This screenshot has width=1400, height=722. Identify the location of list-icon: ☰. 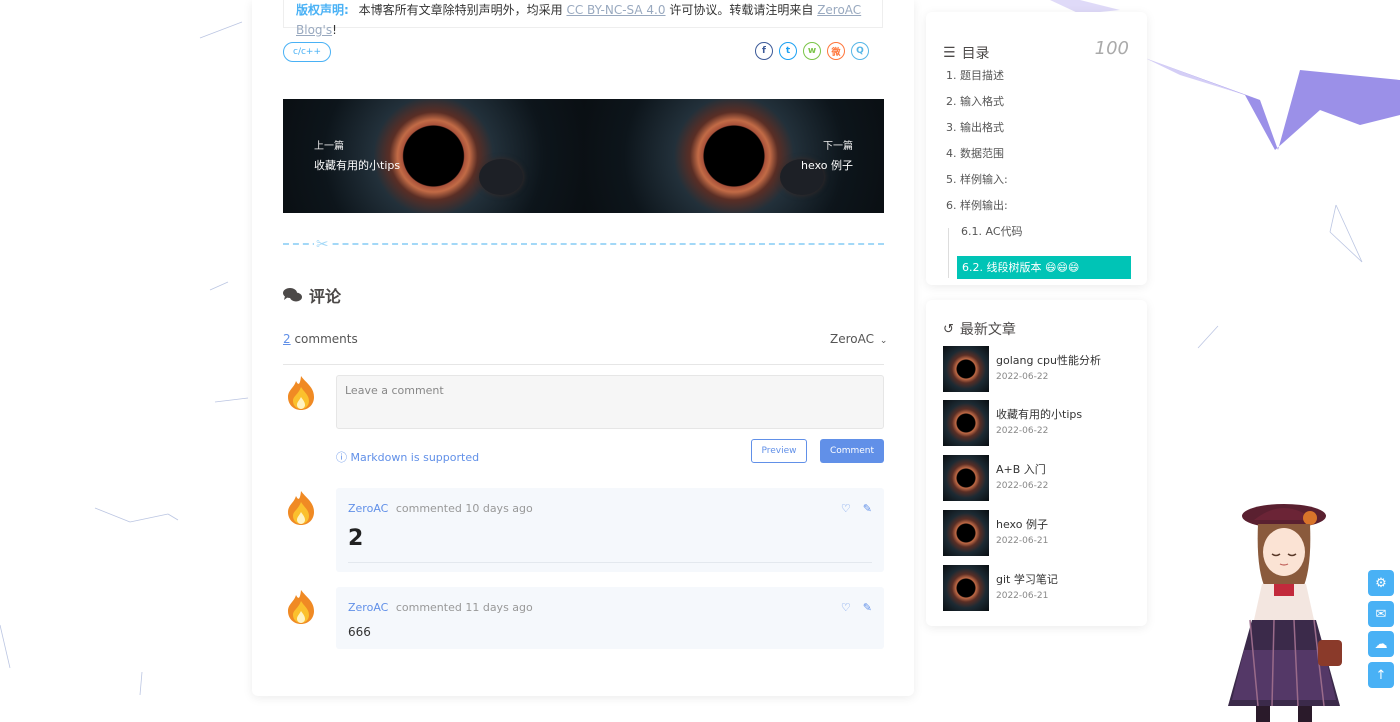
(949, 53).